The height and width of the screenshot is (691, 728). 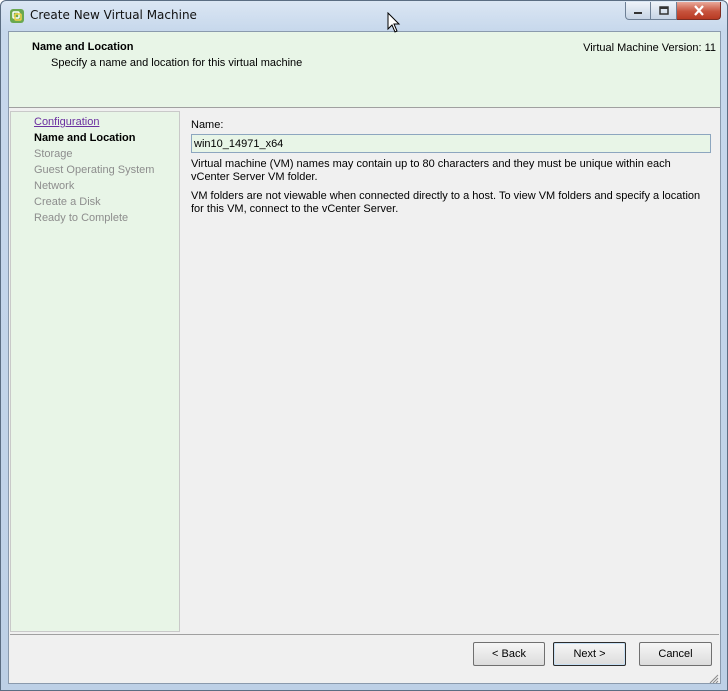 I want to click on vsphere-logo-icon, so click(x=17, y=16).